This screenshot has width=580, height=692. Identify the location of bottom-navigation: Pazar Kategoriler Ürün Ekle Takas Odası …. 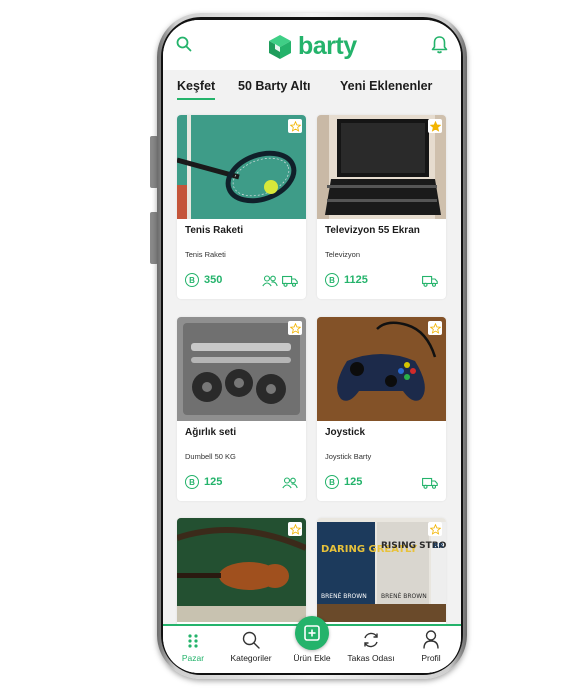
(312, 644).